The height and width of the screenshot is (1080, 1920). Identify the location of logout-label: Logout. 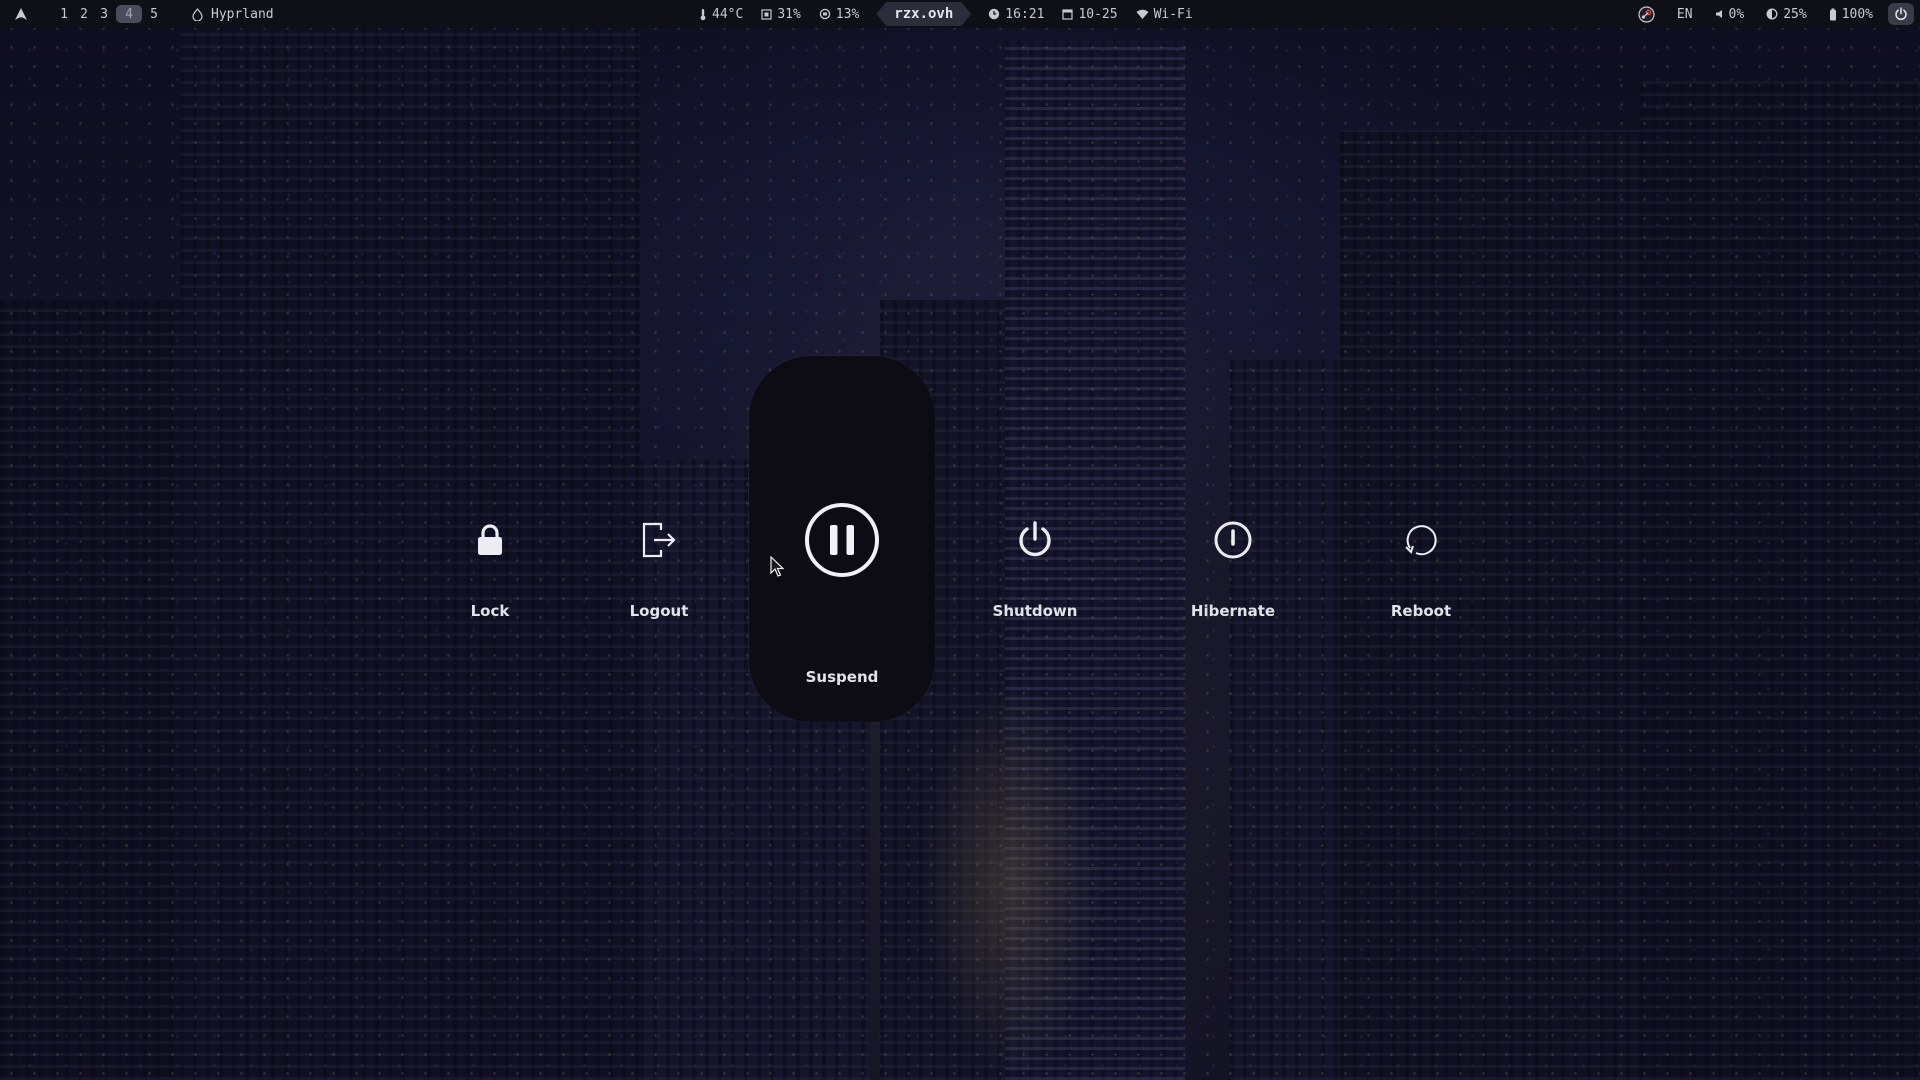
(659, 611).